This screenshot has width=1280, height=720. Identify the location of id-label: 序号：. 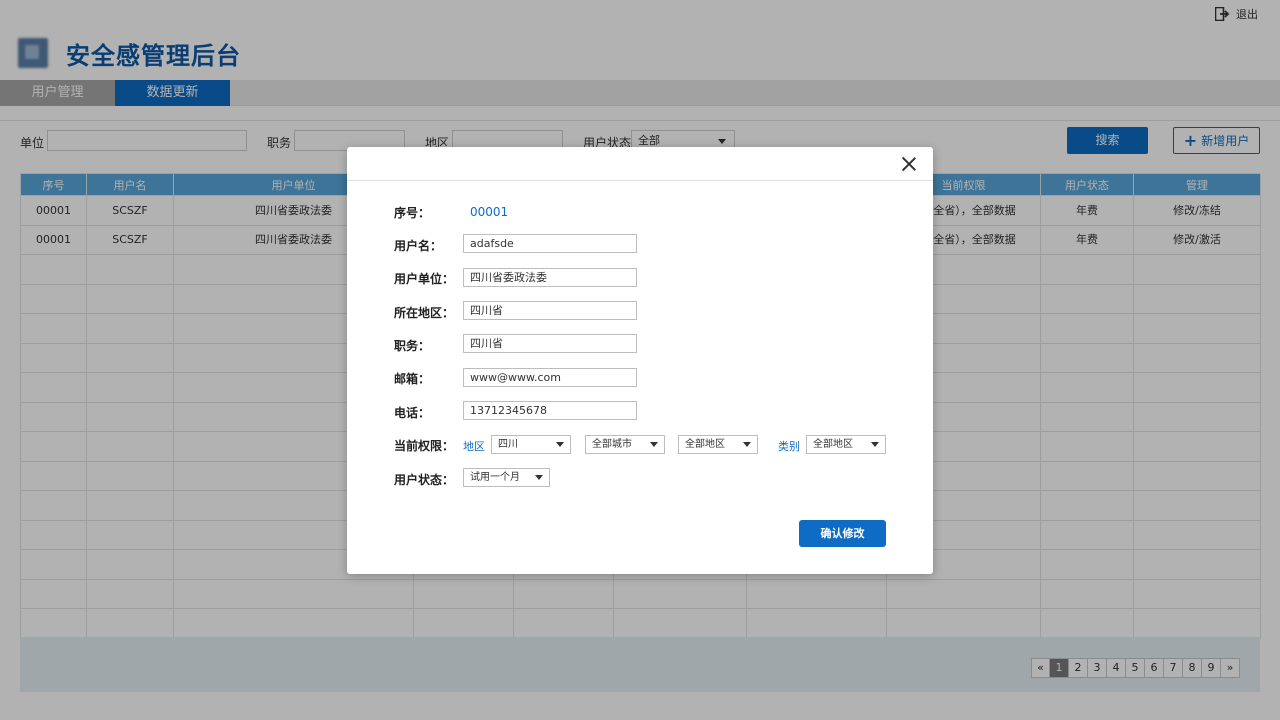
(412, 213).